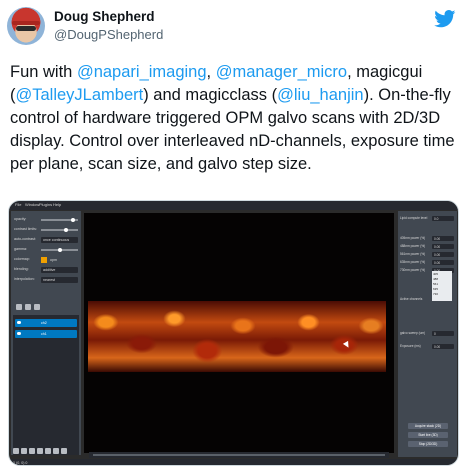  I want to click on avatar, so click(26, 26).